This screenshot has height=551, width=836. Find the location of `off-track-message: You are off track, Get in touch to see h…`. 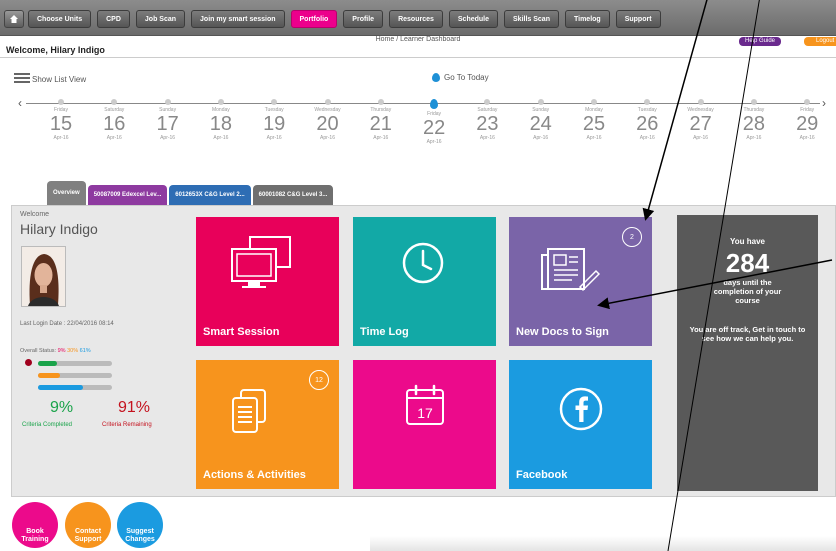

off-track-message: You are off track, Get in touch to see h… is located at coordinates (747, 334).